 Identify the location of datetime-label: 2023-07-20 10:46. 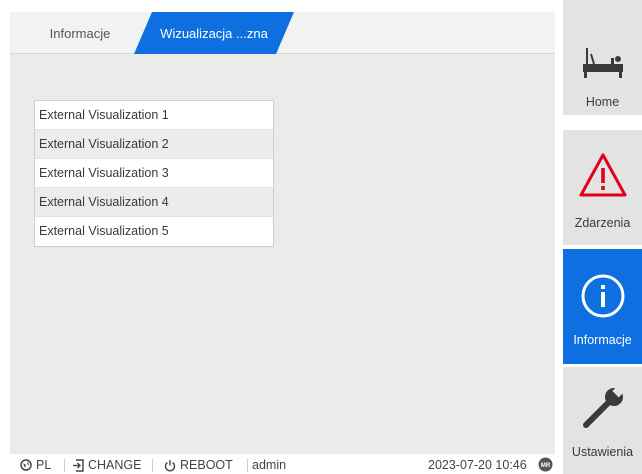
(477, 465).